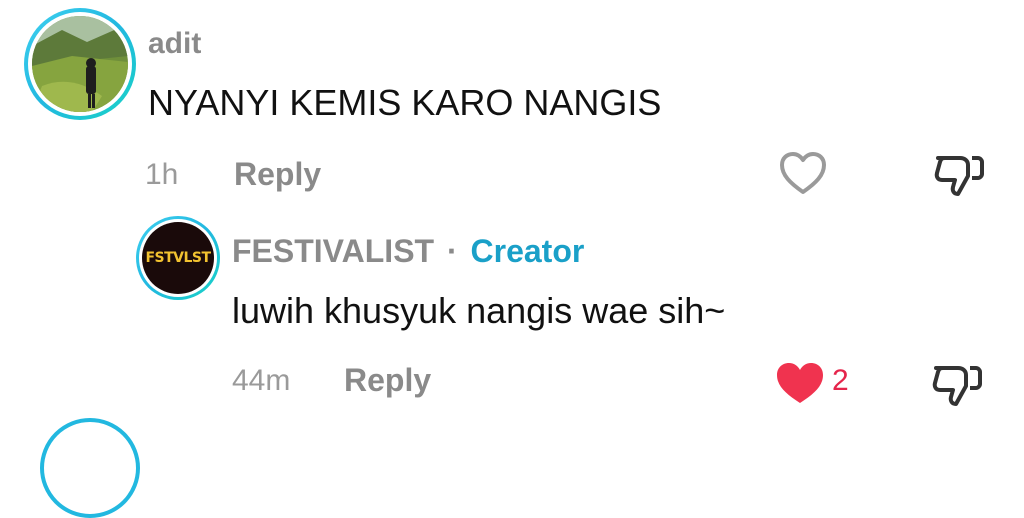 The width and height of the screenshot is (1024, 518). I want to click on heart-filled-icon, so click(800, 383).